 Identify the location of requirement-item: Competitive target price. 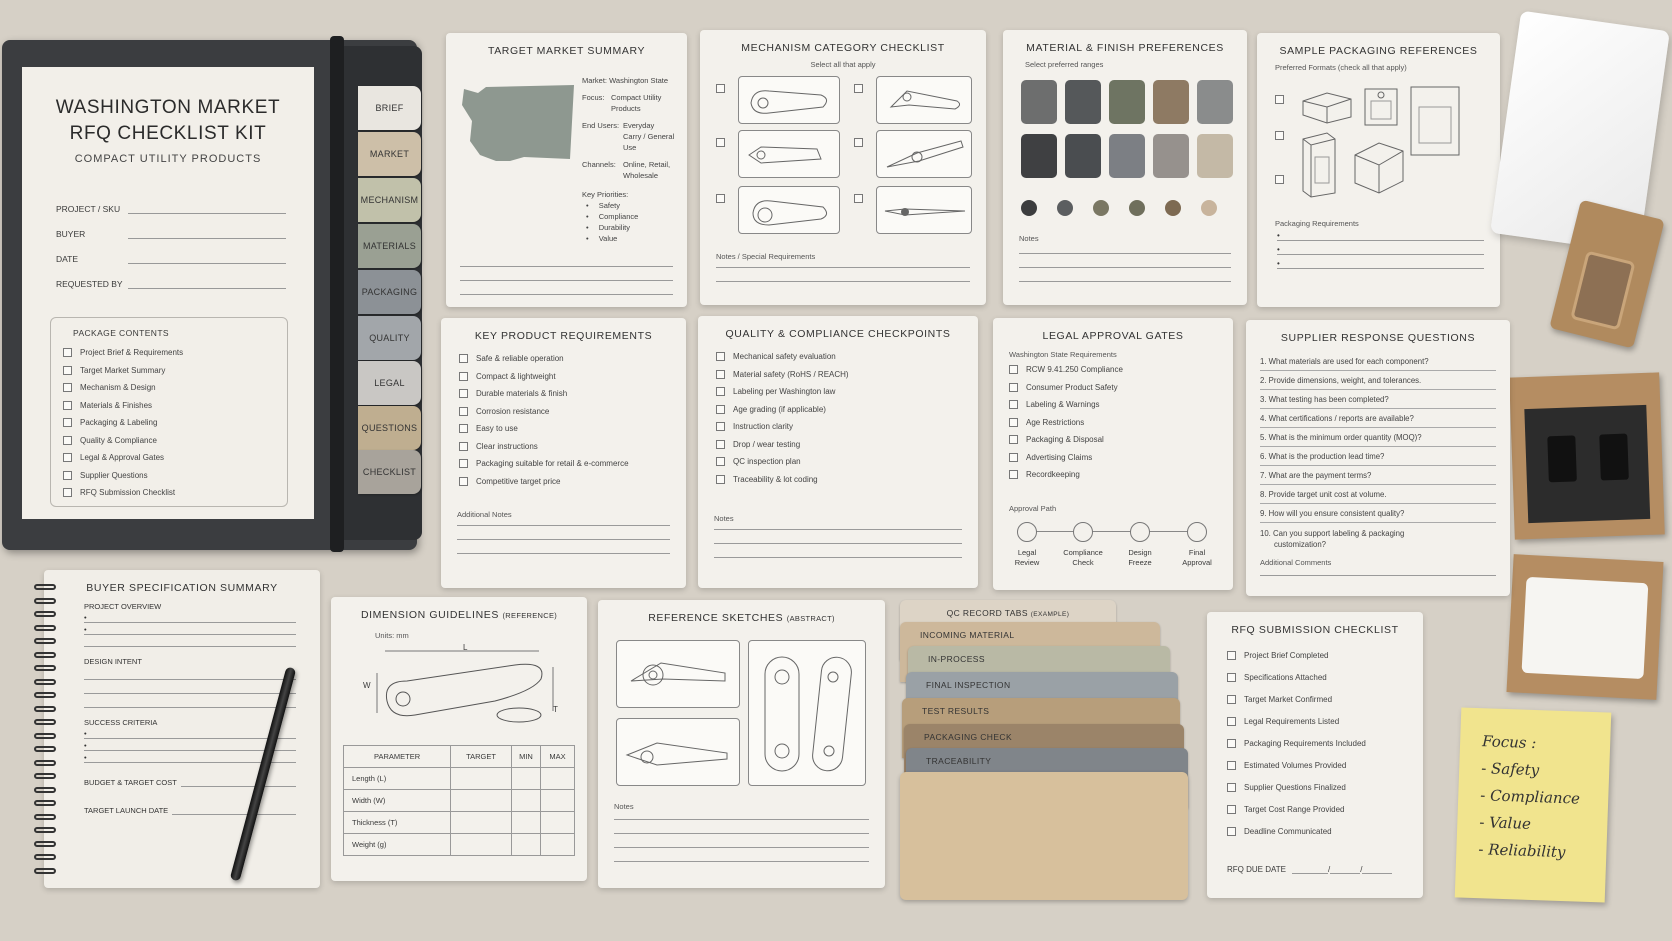
(572, 482).